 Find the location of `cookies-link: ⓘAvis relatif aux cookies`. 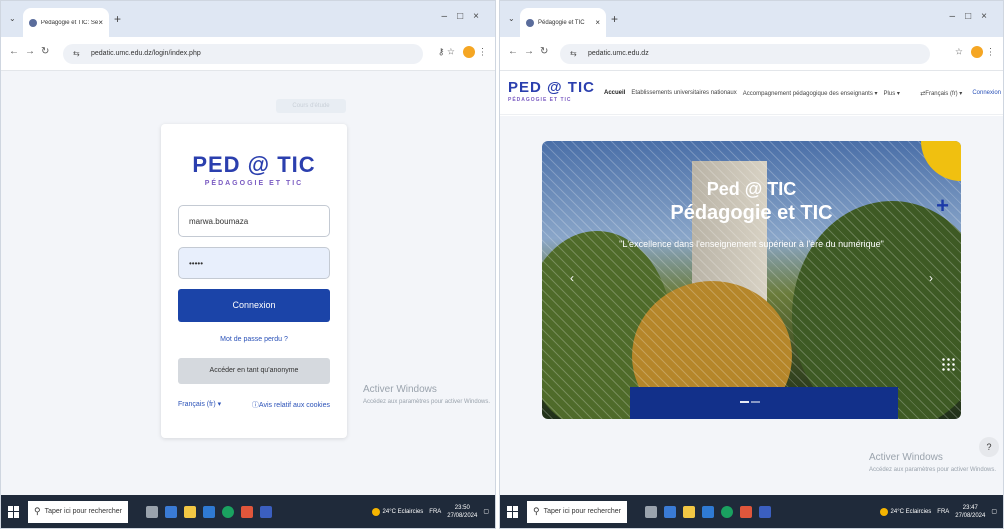

cookies-link: ⓘAvis relatif aux cookies is located at coordinates (291, 405).